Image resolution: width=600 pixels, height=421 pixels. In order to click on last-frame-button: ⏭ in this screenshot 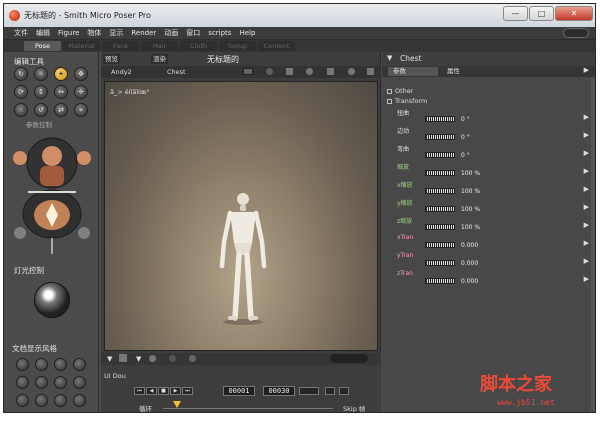, I will do `click(187, 391)`.